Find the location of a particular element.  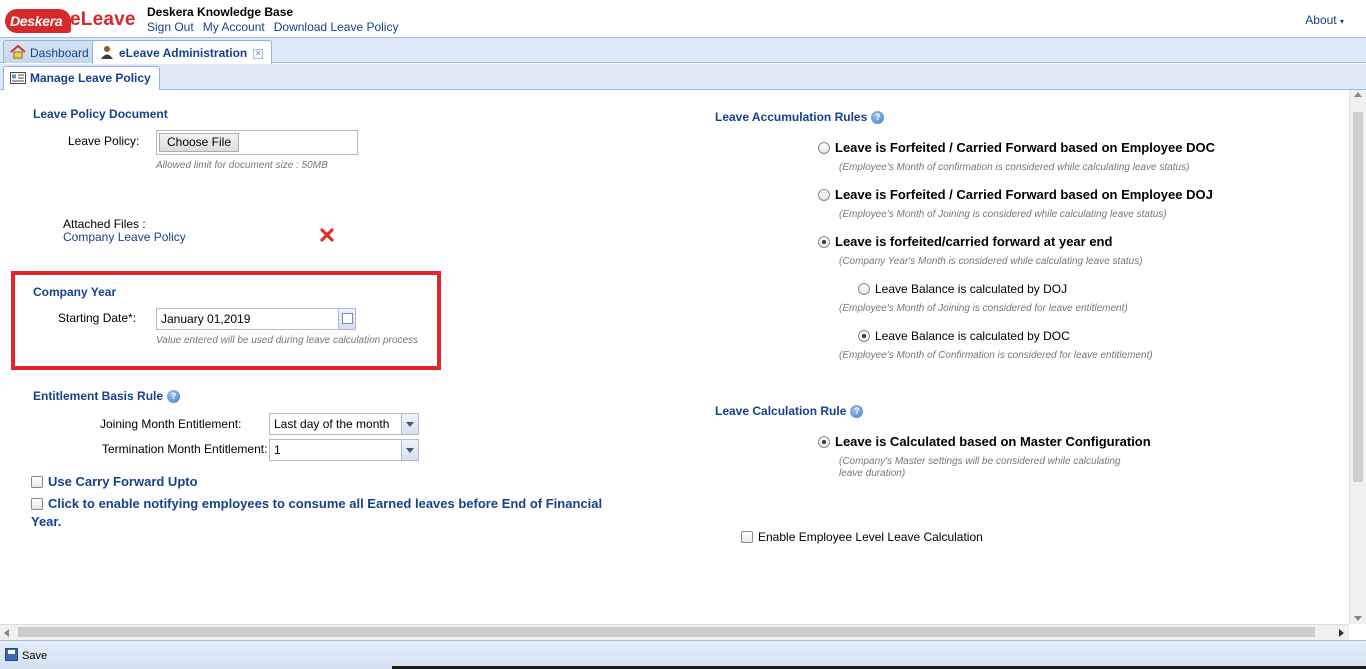

download-leave-policy-link: Download Leave Policy is located at coordinates (336, 27).